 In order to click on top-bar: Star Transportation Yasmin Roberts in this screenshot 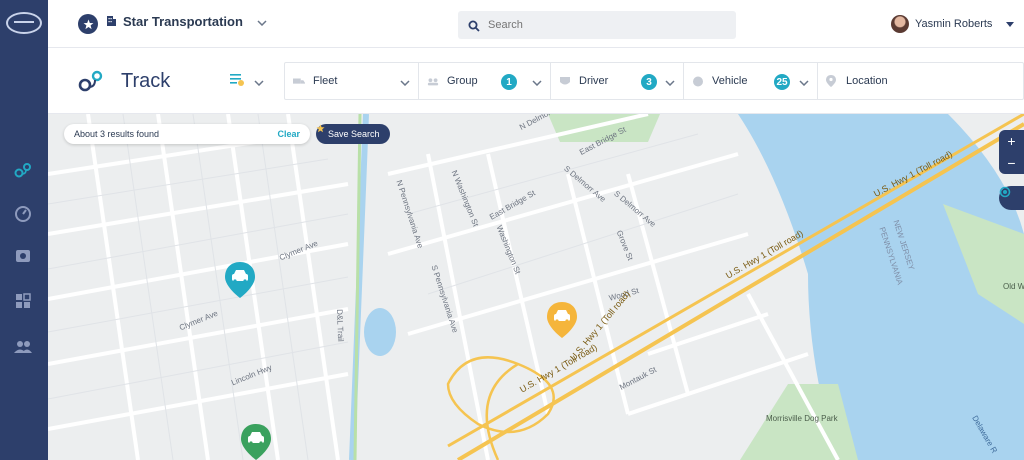, I will do `click(536, 24)`.